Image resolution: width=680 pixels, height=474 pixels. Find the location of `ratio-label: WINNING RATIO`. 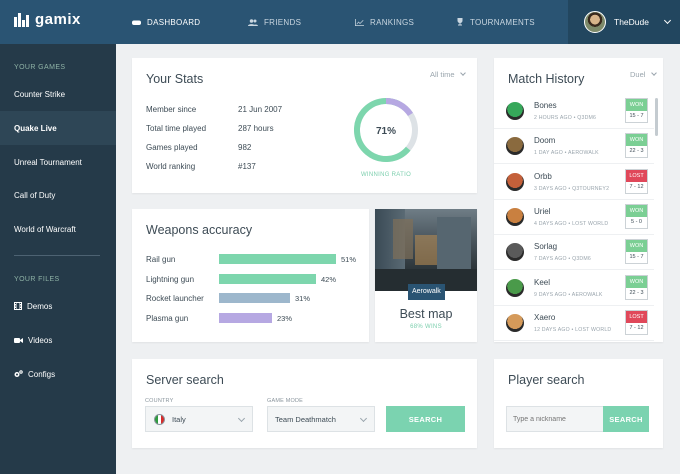

ratio-label: WINNING RATIO is located at coordinates (386, 175).